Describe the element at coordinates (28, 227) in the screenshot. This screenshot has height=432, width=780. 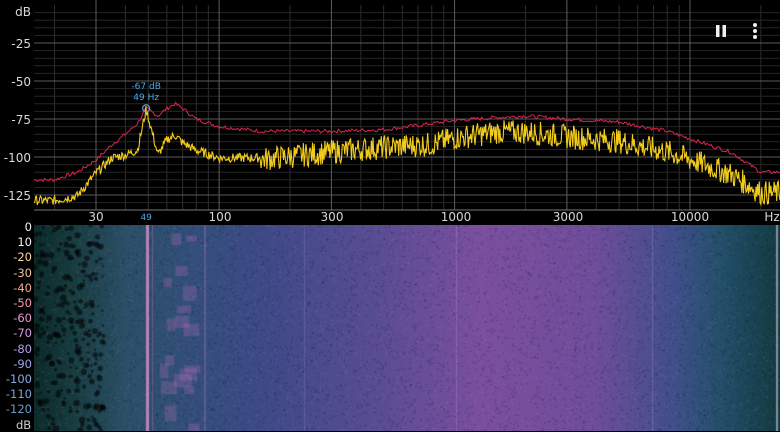
I see `spectrogram-y-tick-label: 0` at that location.